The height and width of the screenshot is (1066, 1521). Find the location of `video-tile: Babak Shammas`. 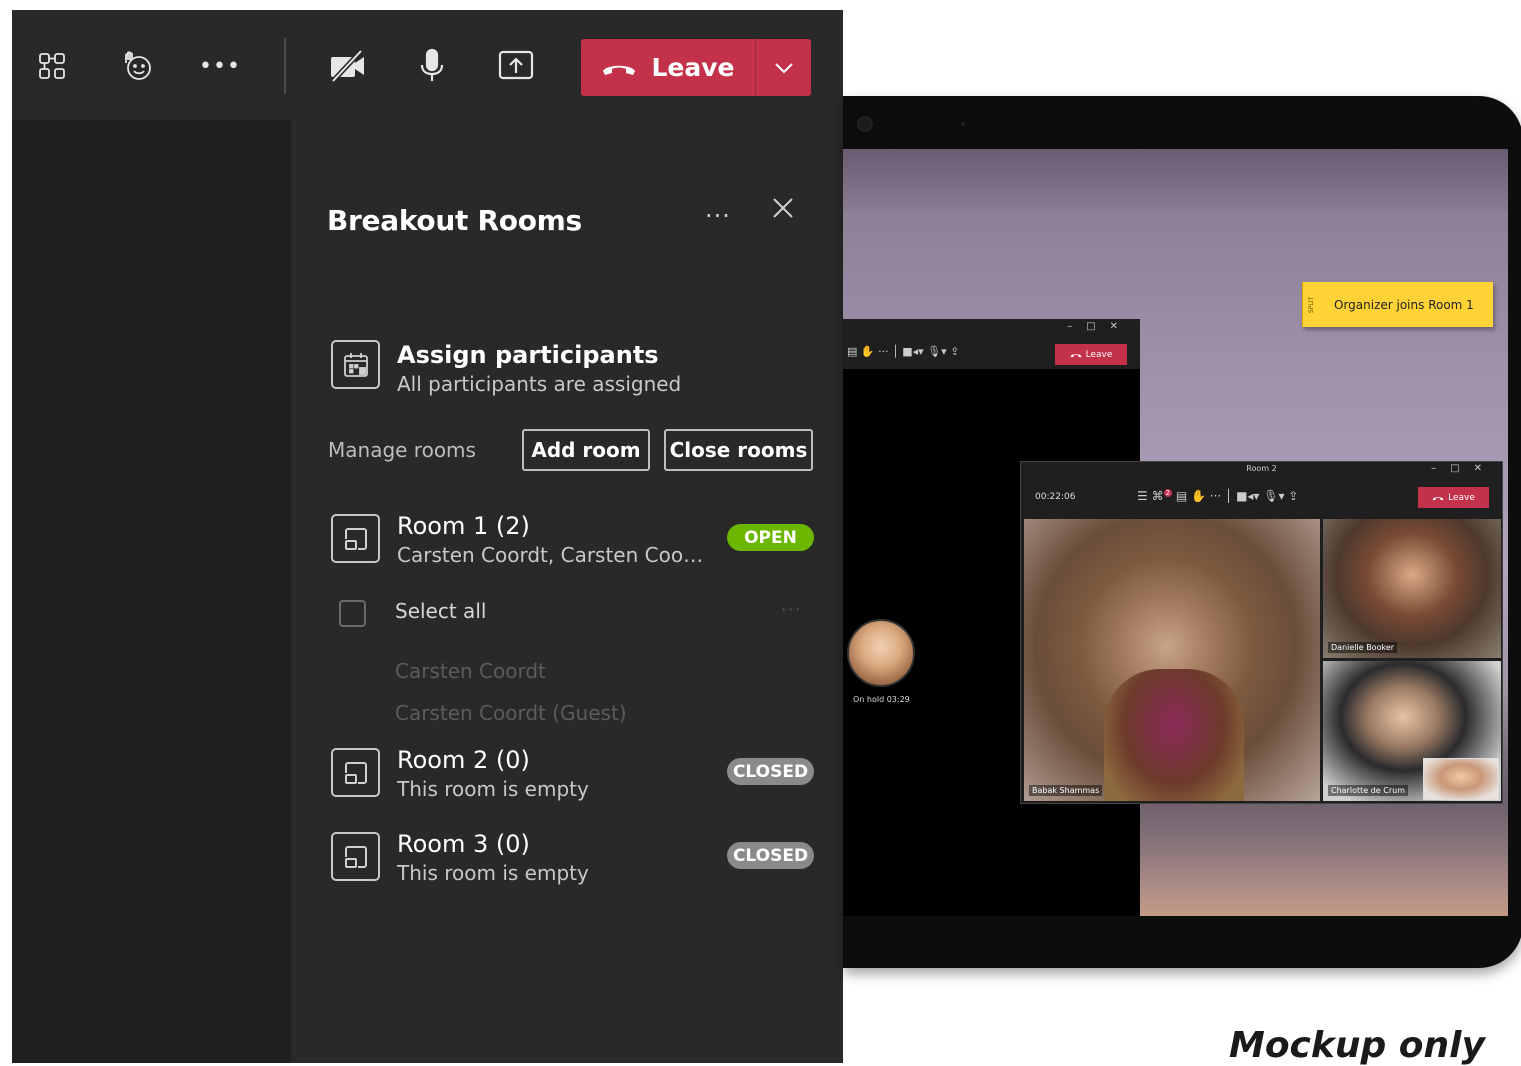

video-tile: Babak Shammas is located at coordinates (1172, 660).